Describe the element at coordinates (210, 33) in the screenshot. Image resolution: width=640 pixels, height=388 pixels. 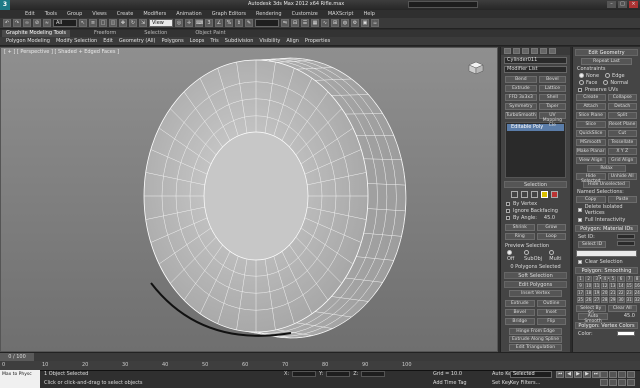
I see `tab-object-paint: Object Paint` at that location.